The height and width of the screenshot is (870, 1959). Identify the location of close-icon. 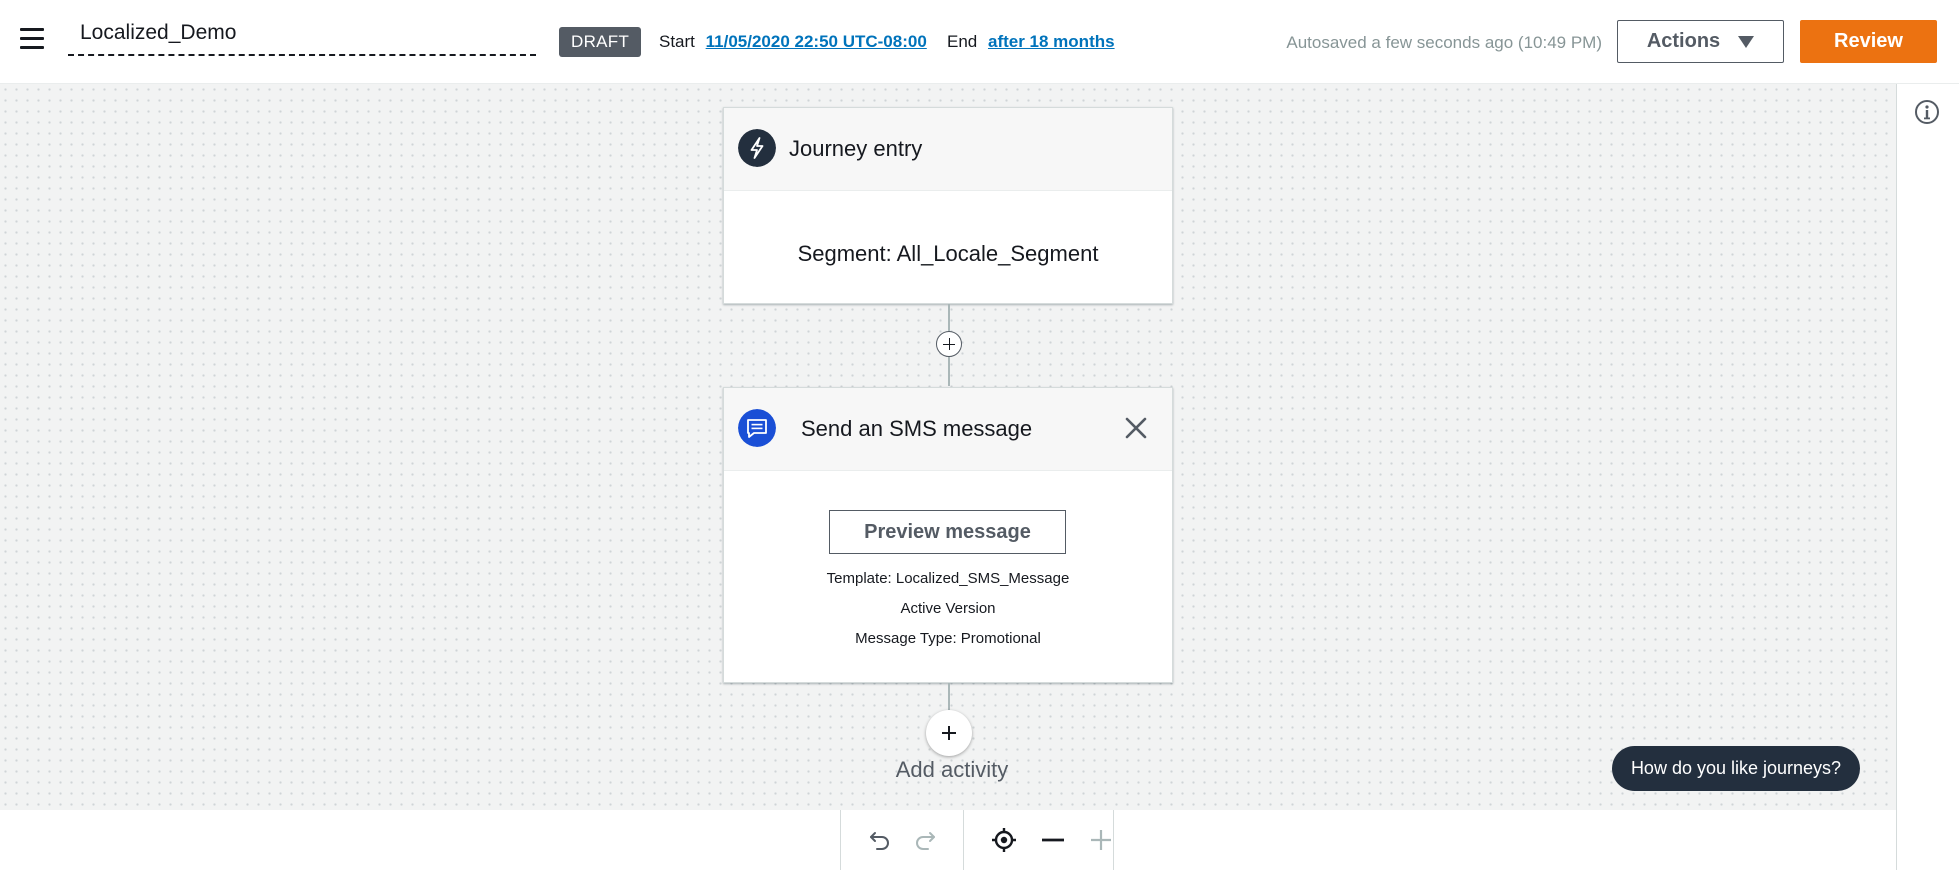
(1136, 428).